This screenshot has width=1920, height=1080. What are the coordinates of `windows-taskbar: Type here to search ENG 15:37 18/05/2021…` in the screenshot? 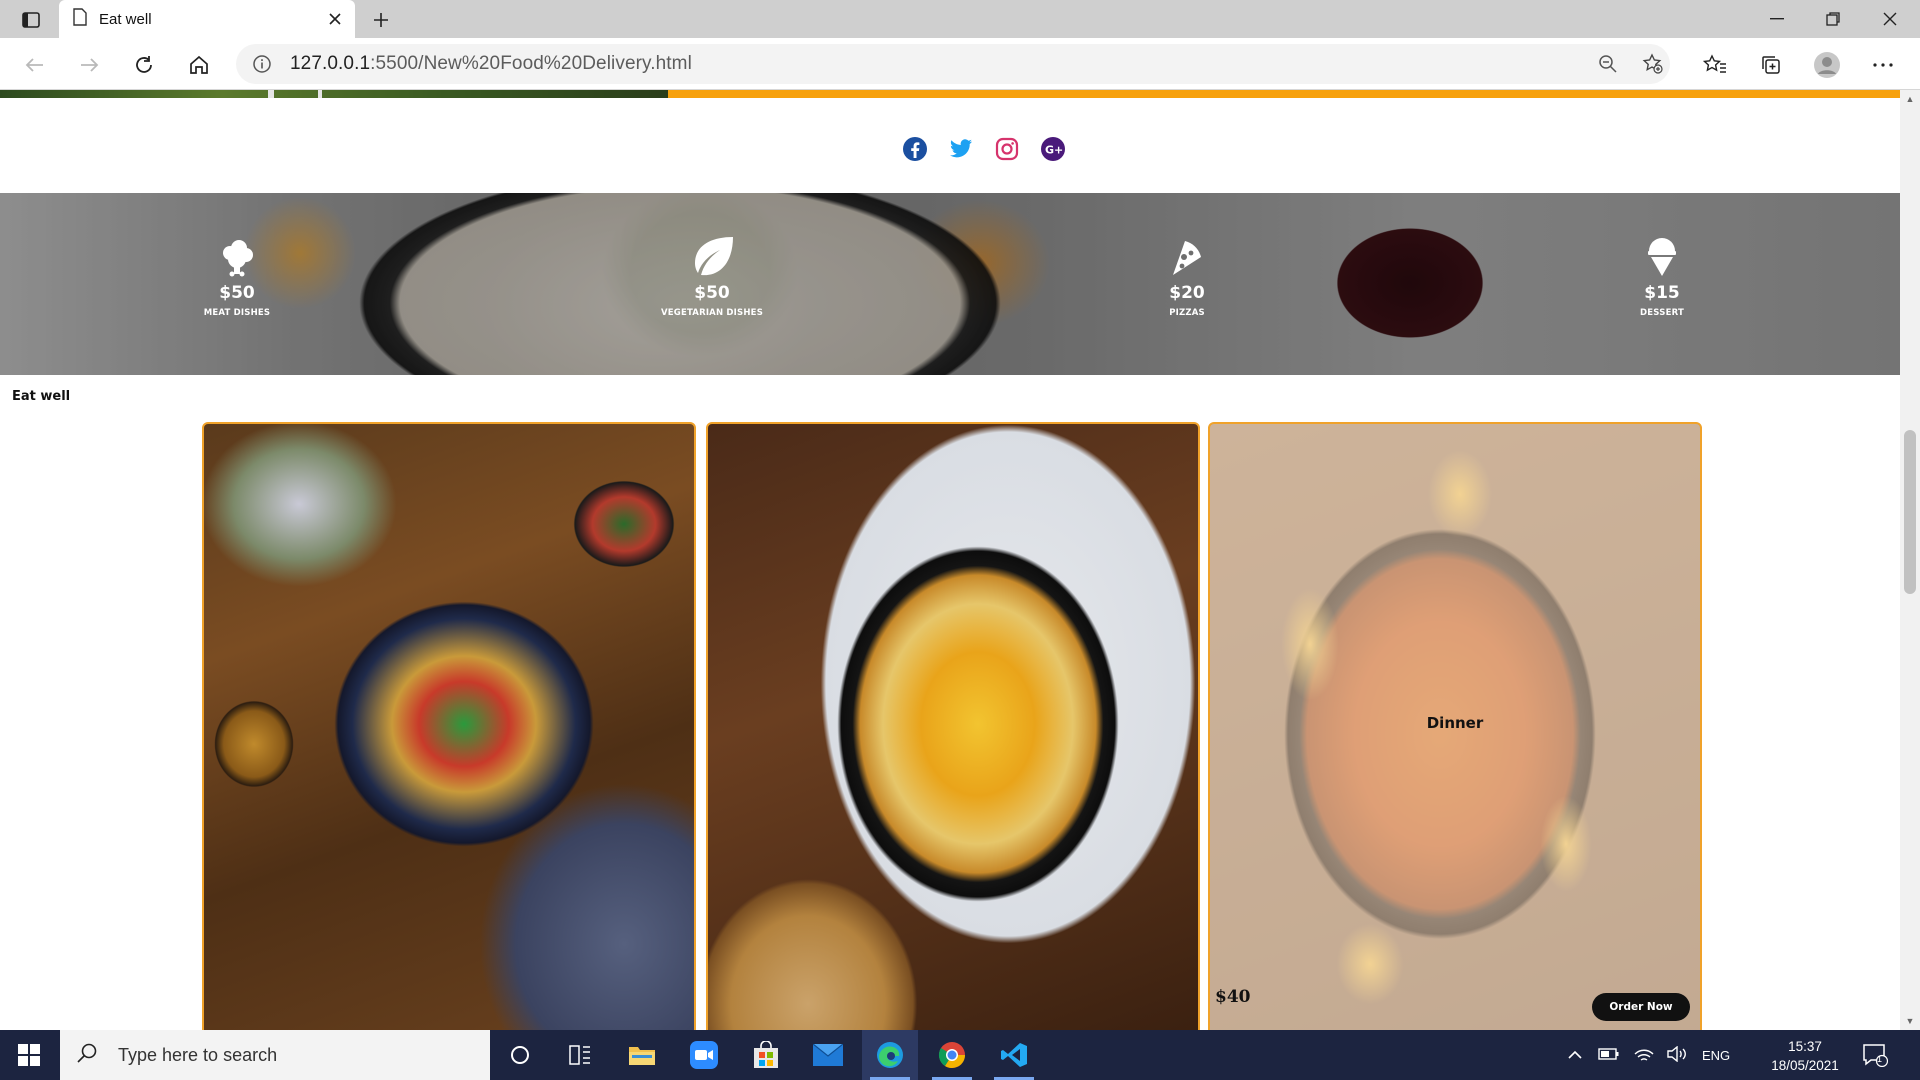 It's located at (960, 1055).